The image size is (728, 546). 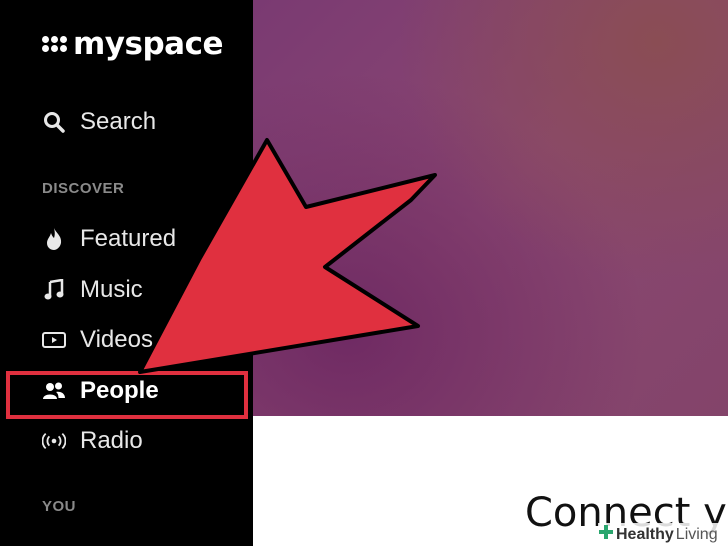 I want to click on plus-cross-icon, so click(x=606, y=534).